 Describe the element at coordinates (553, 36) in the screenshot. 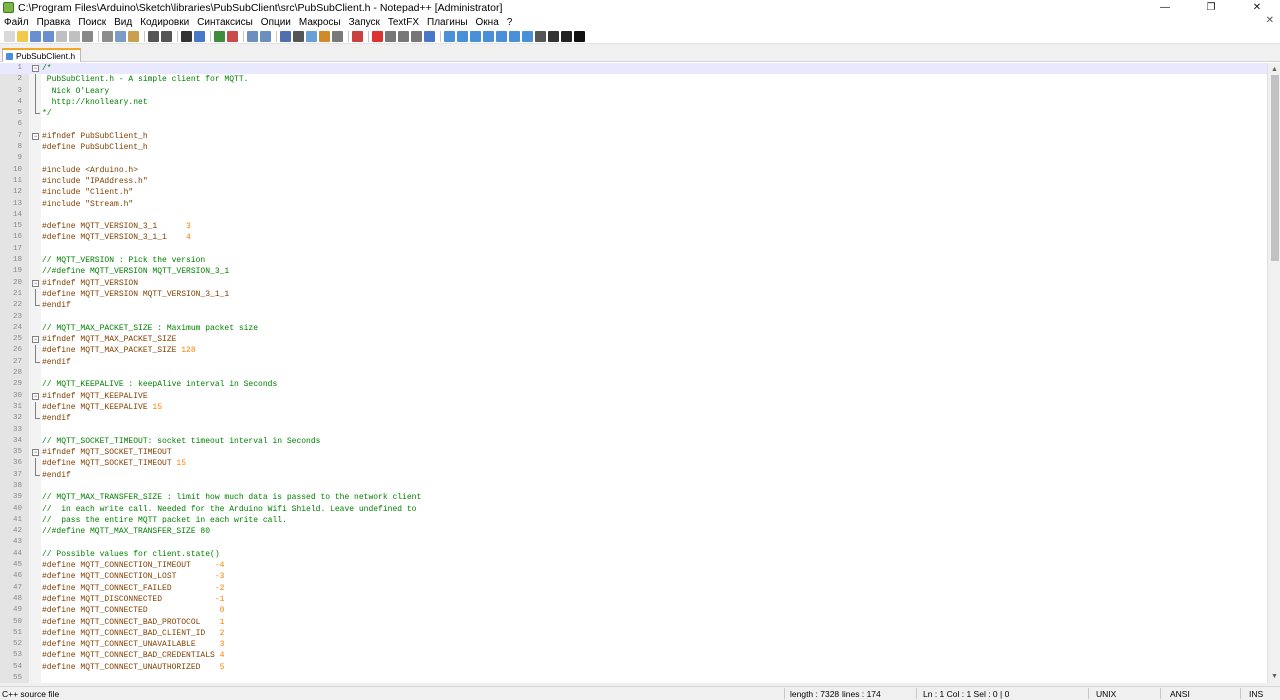

I see `plugin-i-icon` at that location.